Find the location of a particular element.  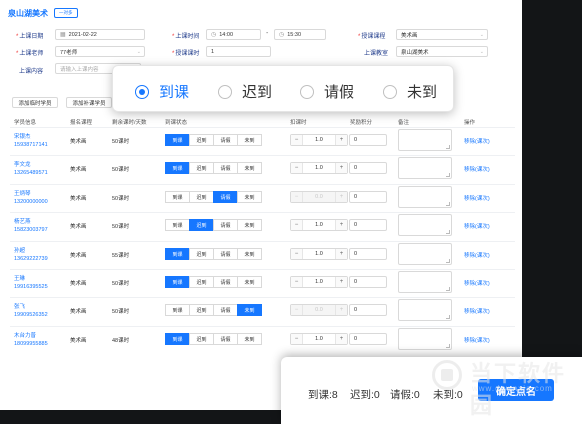

course-select: 美术画 ⌄ is located at coordinates (442, 34).